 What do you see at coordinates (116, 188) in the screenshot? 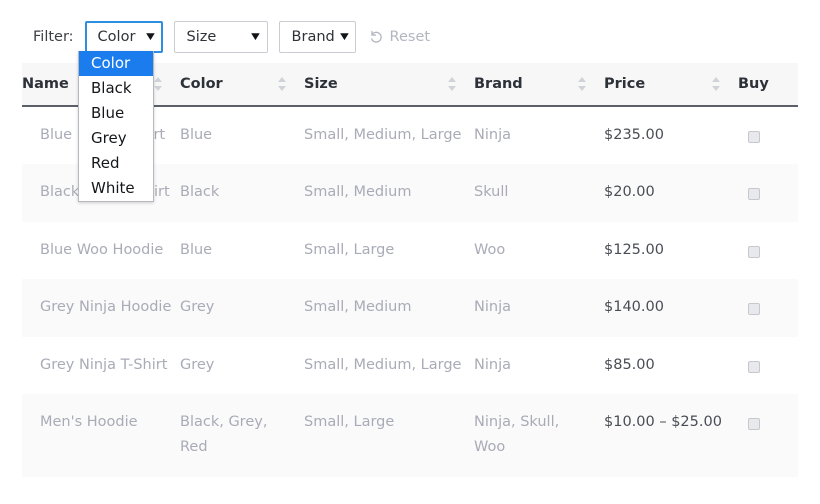
I see `dropdown-option-white: White` at bounding box center [116, 188].